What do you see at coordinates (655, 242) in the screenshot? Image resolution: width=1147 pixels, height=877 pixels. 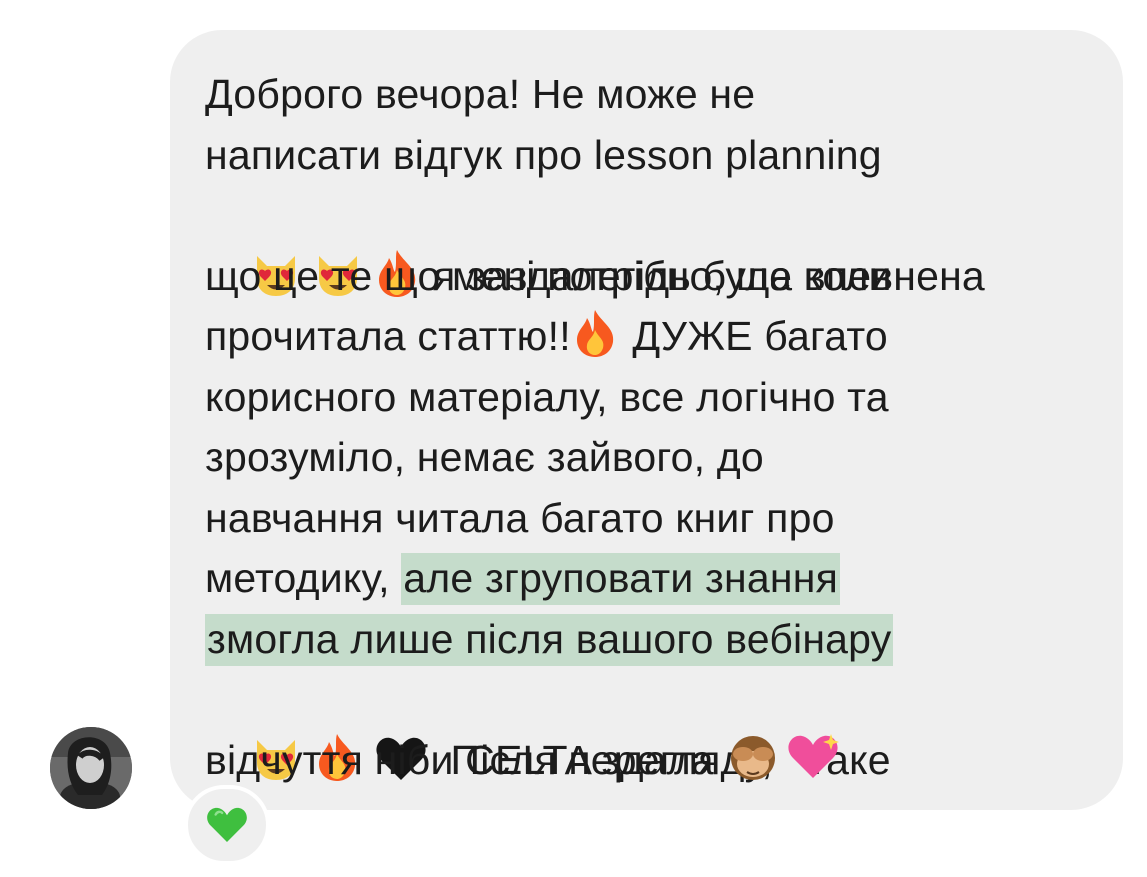 I see `message-line: я заздалегідь була впевнена` at bounding box center [655, 242].